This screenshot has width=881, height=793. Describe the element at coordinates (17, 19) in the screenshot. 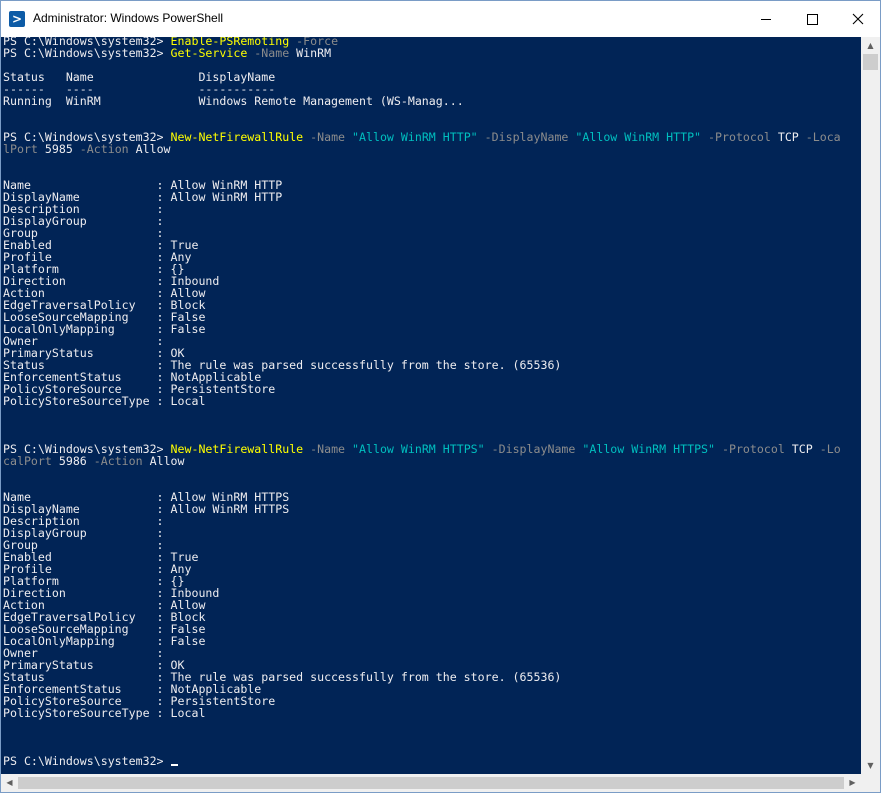

I see `powershell-icon: >` at that location.